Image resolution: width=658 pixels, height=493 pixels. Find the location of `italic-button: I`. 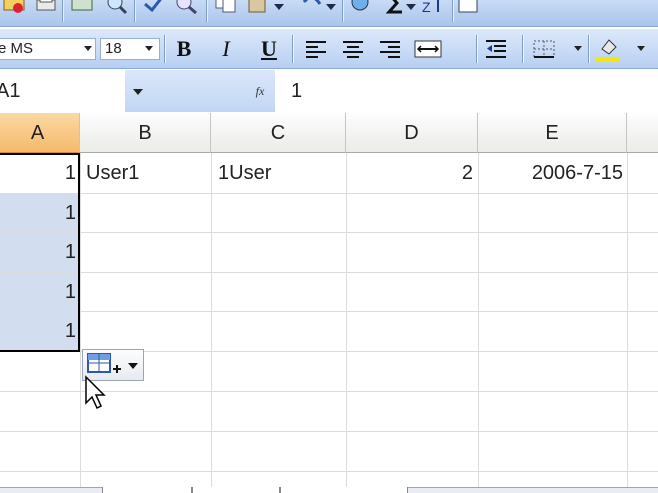

italic-button: I is located at coordinates (226, 49).